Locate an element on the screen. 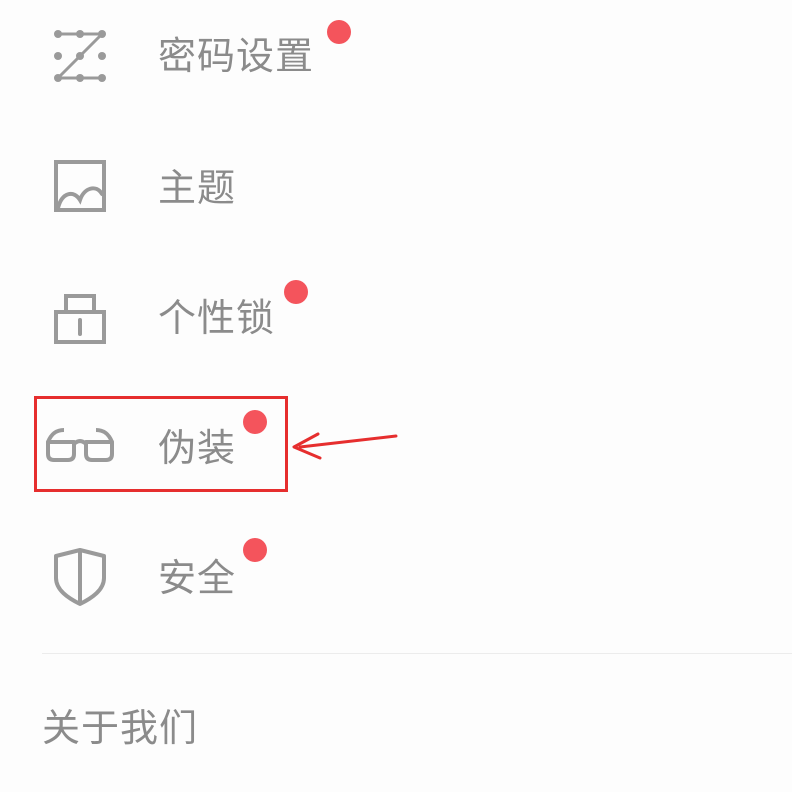 The height and width of the screenshot is (792, 792). menu-item-label: 密码设置 is located at coordinates (236, 56).